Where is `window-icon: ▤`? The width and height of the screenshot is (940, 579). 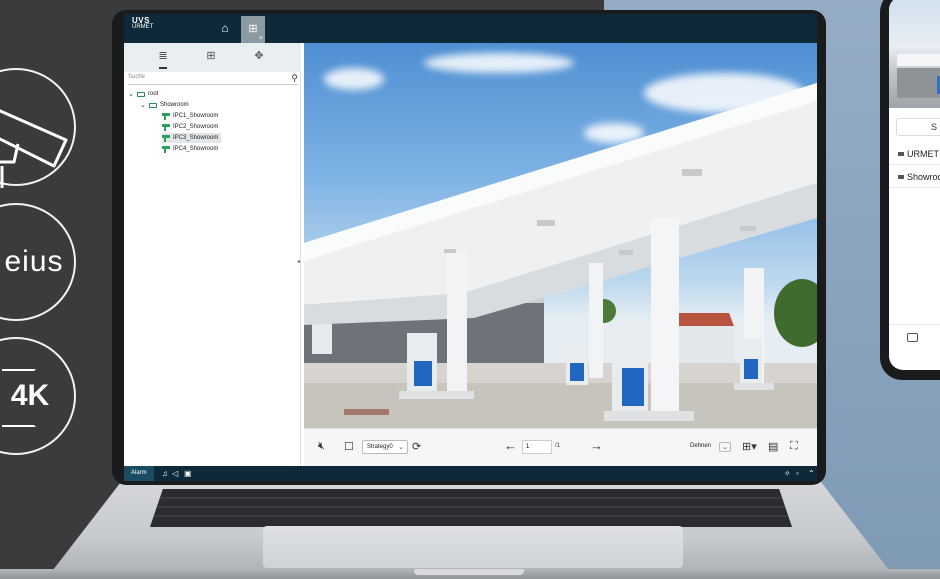
window-icon: ▤ is located at coordinates (773, 446).